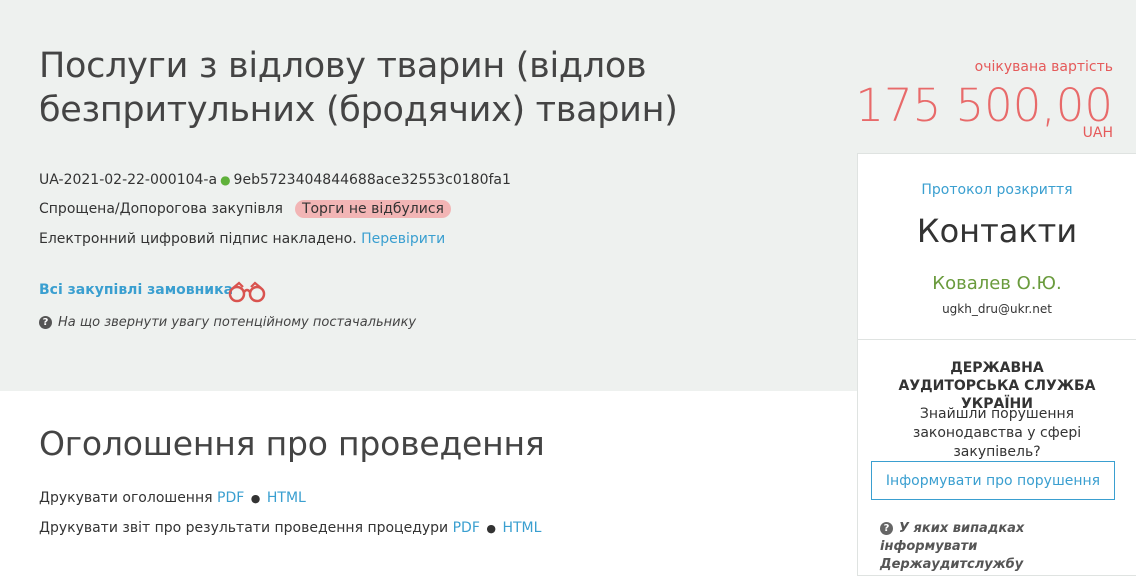 The height and width of the screenshot is (576, 1136). Describe the element at coordinates (292, 443) in the screenshot. I see `announcement-title: Оголошення про проведення` at that location.